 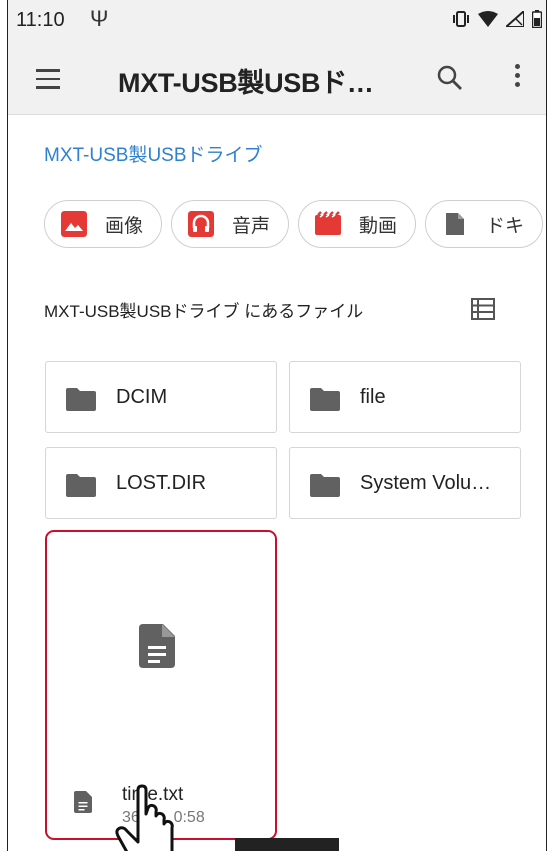 I want to click on wifi-icon, so click(x=488, y=19).